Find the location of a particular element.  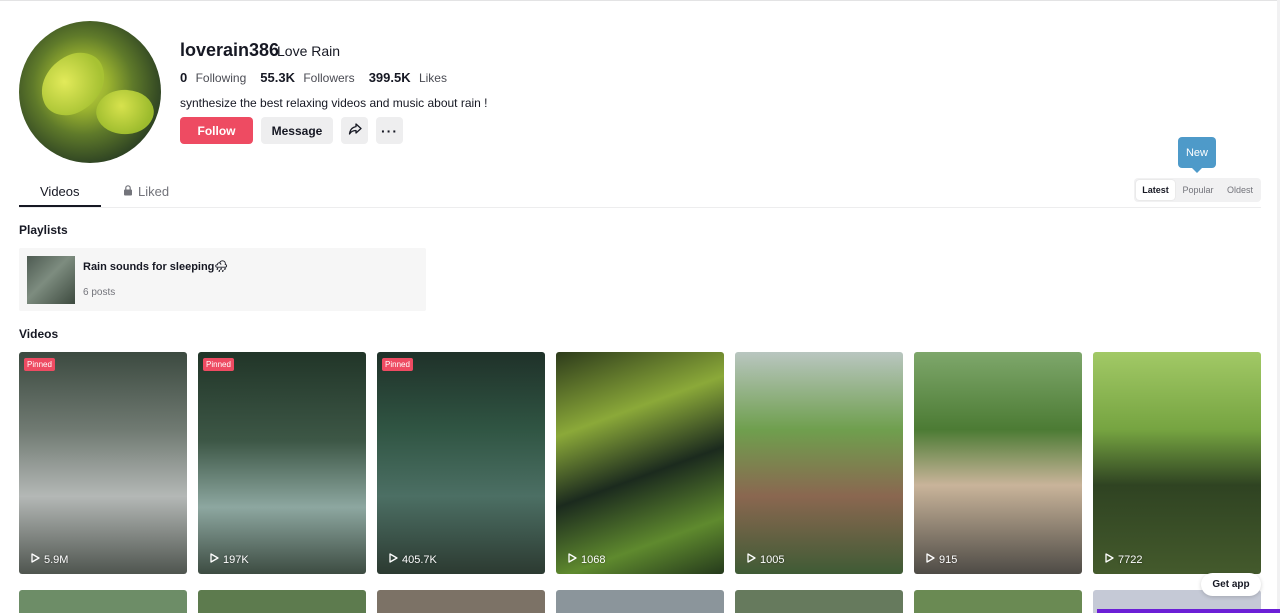

profile-stats: 0 Following 55.3K Followers 399.5K Likes is located at coordinates (313, 77).